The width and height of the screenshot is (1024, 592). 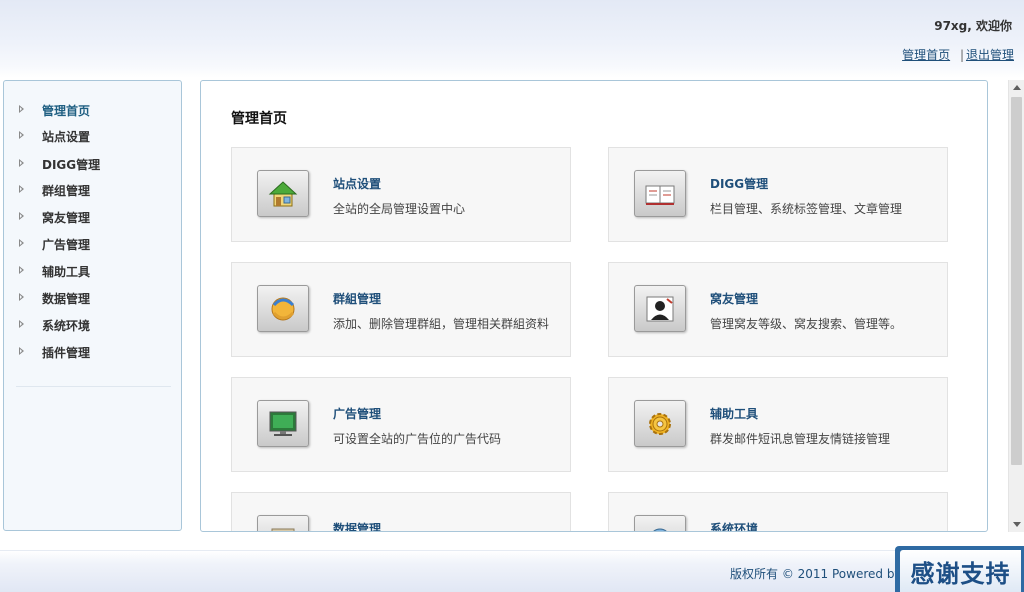 I want to click on thanks-badge-label: 感谢支持, so click(x=960, y=571).